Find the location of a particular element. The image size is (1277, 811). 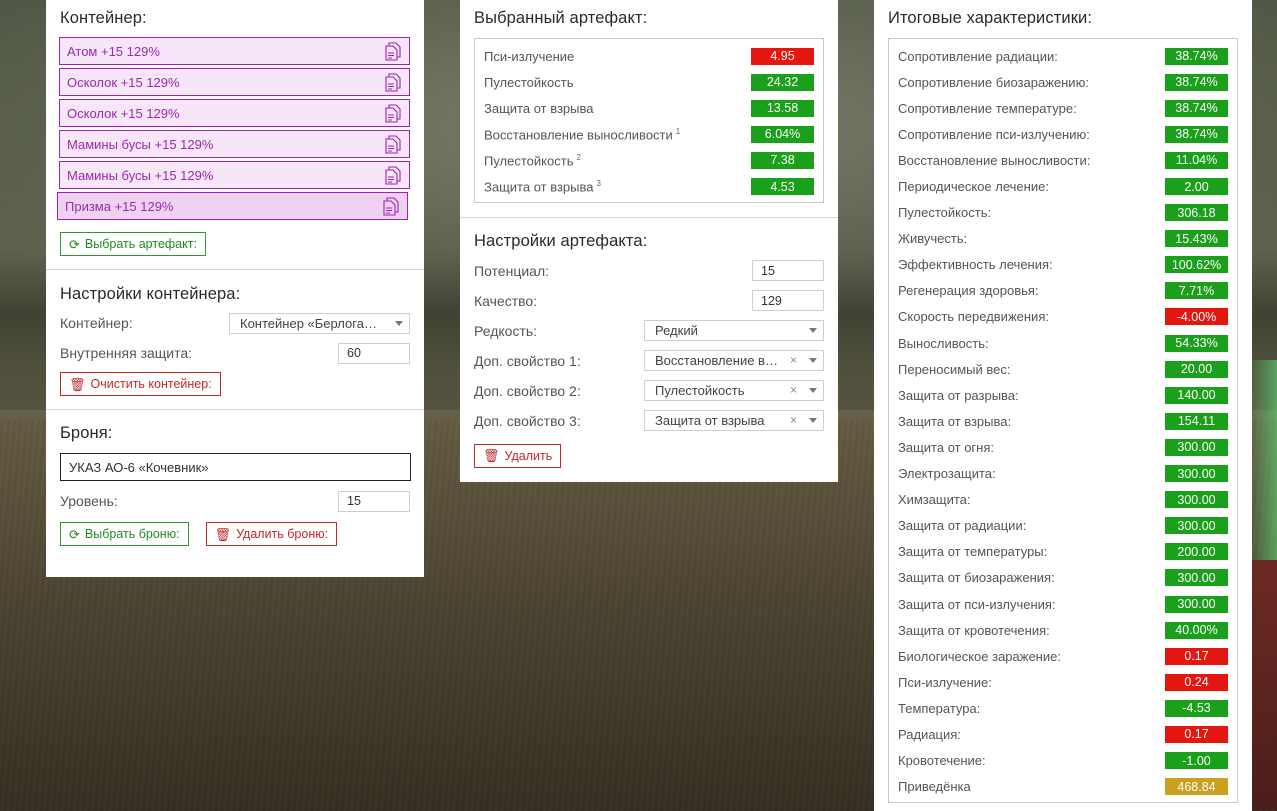

stat-label: Защита от взрыва 3 is located at coordinates (542, 186).